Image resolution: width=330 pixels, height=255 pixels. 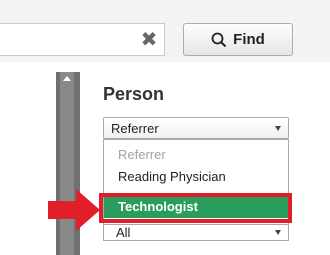 What do you see at coordinates (196, 233) in the screenshot?
I see `filter-select: All` at bounding box center [196, 233].